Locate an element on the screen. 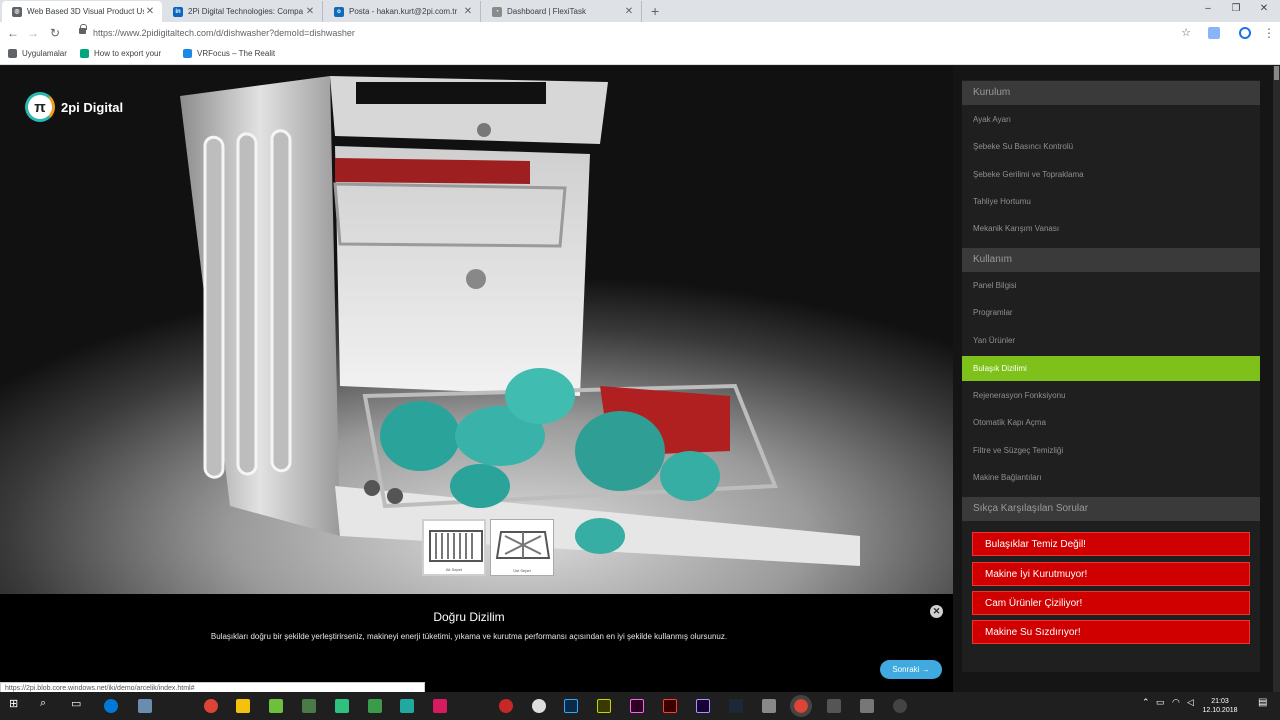 This screenshot has height=720, width=1280. network-icon: ▭ is located at coordinates (1160, 702).